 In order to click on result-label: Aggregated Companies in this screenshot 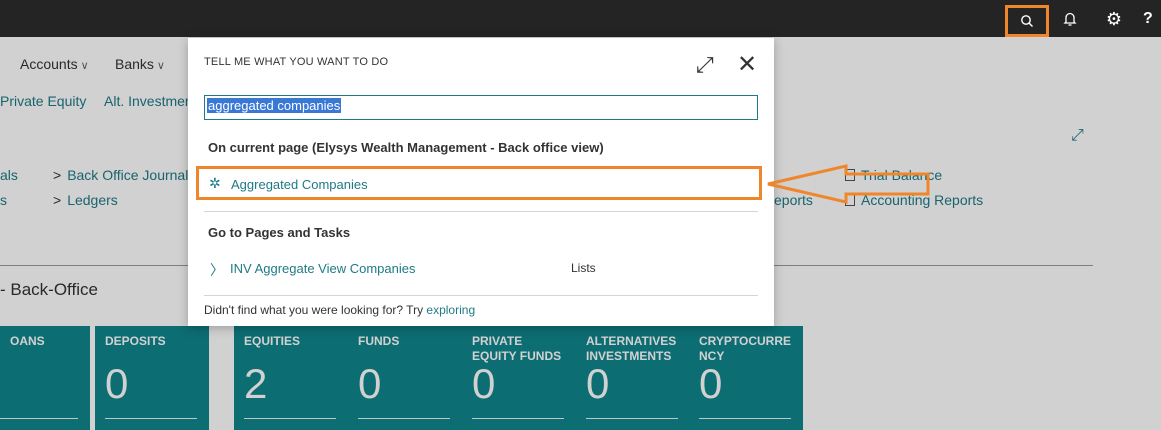, I will do `click(299, 184)`.